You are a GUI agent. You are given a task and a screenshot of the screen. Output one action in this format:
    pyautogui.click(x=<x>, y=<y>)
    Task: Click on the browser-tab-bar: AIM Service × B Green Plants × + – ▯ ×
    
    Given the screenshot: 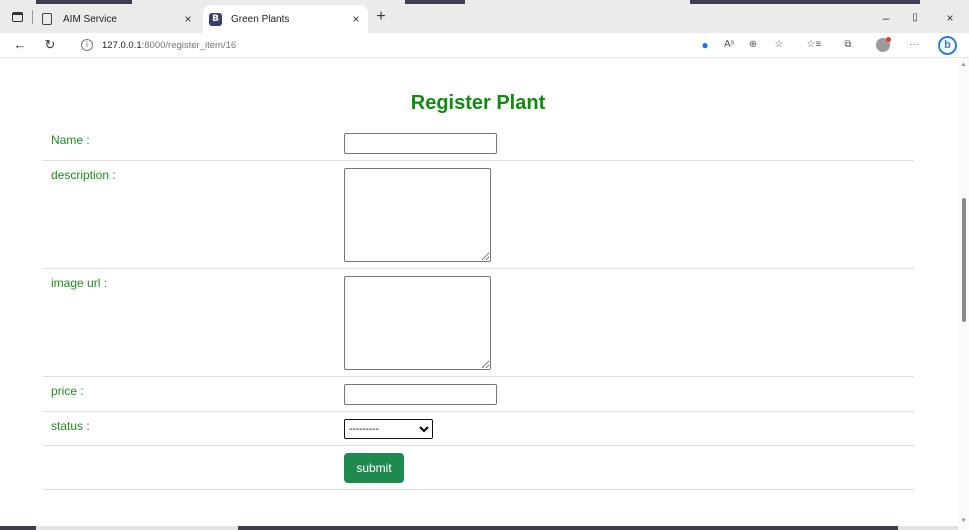 What is the action you would take?
    pyautogui.click(x=484, y=16)
    